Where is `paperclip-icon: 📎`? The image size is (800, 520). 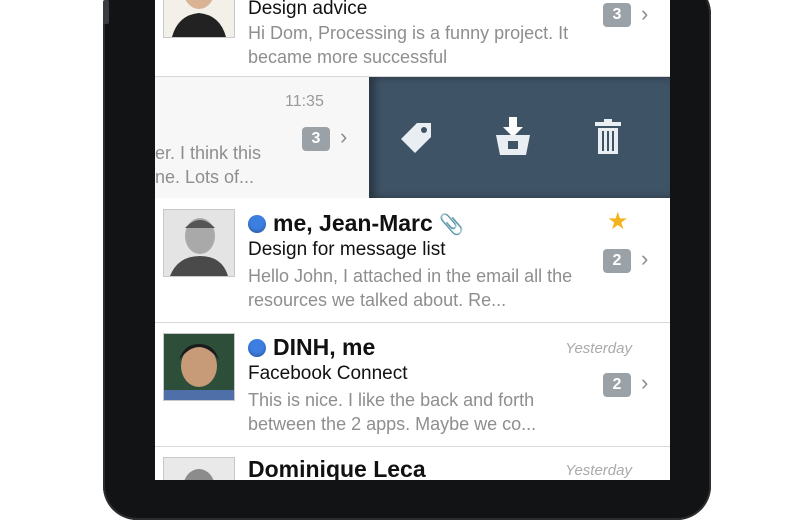
paperclip-icon: 📎 is located at coordinates (452, 225).